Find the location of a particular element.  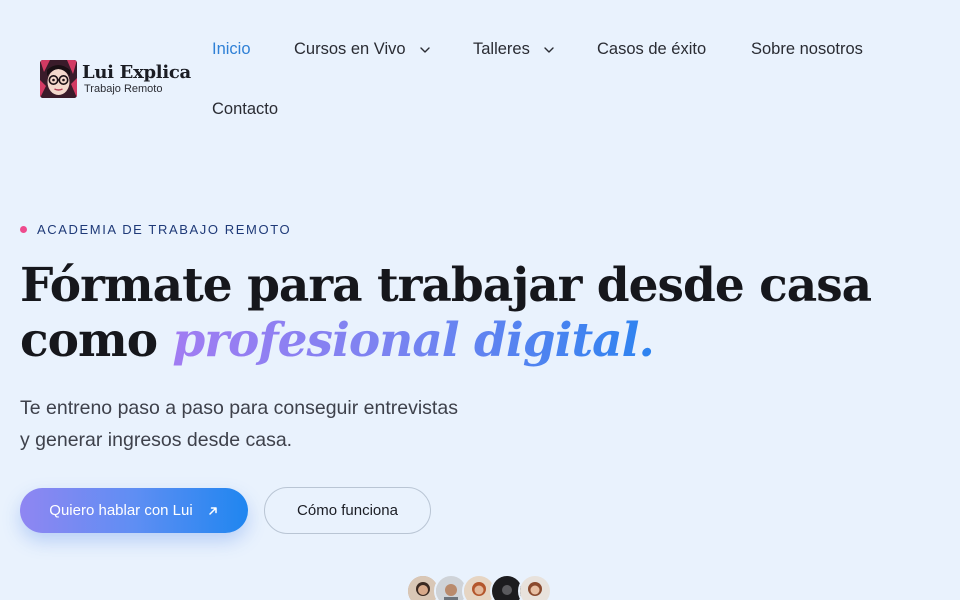

nav-item-label: Cursos en Vivo is located at coordinates (350, 49).